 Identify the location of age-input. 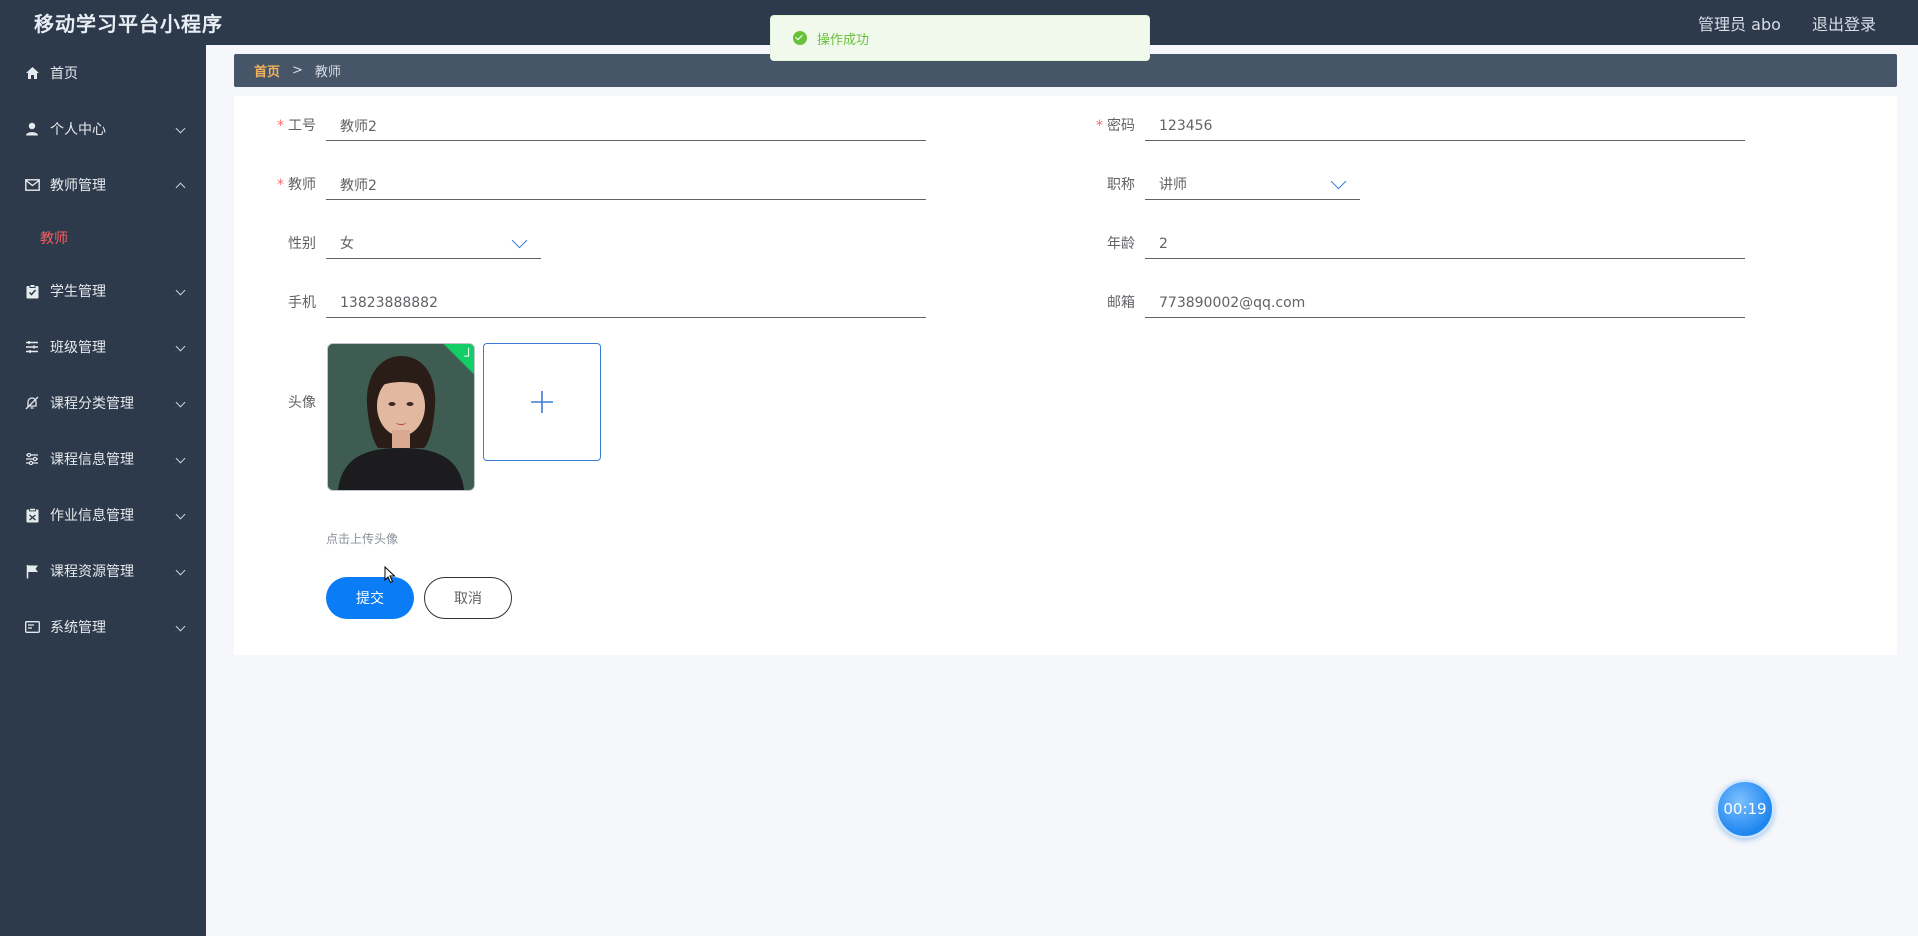
(1445, 244).